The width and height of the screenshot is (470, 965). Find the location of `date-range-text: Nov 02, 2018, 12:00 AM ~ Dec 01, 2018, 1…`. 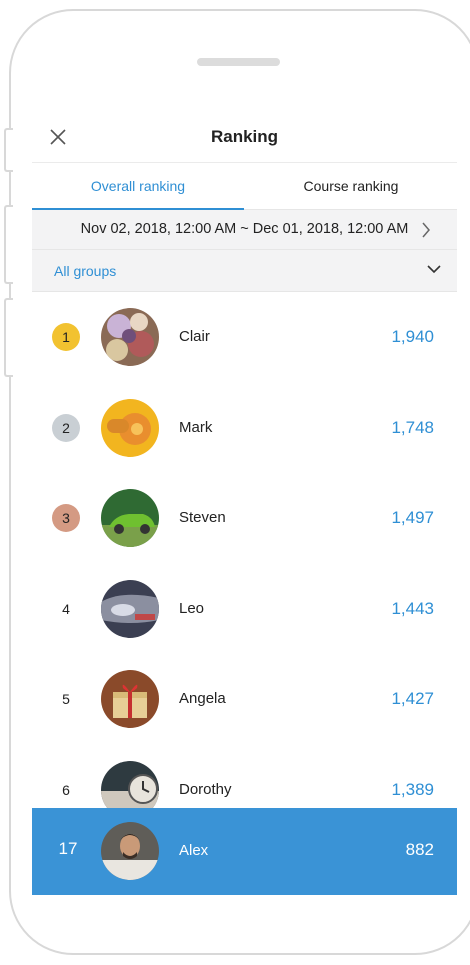

date-range-text: Nov 02, 2018, 12:00 AM ~ Dec 01, 2018, 1… is located at coordinates (244, 229).